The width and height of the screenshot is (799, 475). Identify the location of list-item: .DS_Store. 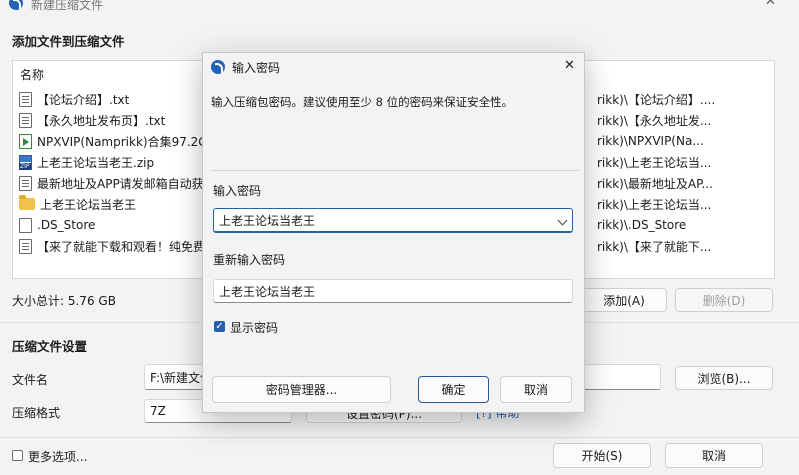
(57, 225).